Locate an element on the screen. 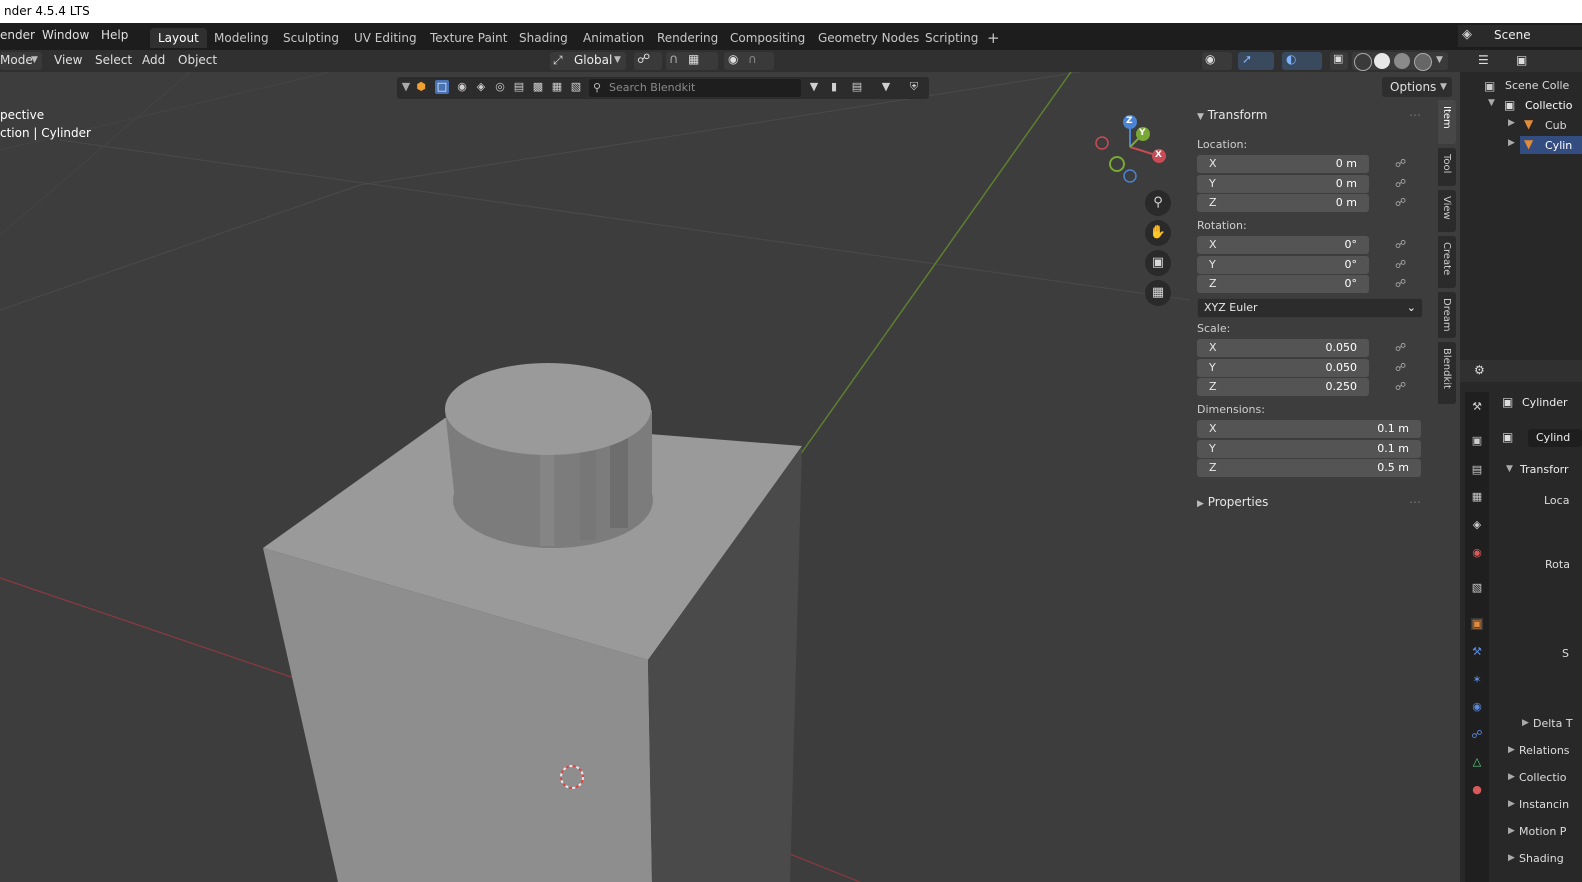  instancing-section: Instancin is located at coordinates (1544, 804).